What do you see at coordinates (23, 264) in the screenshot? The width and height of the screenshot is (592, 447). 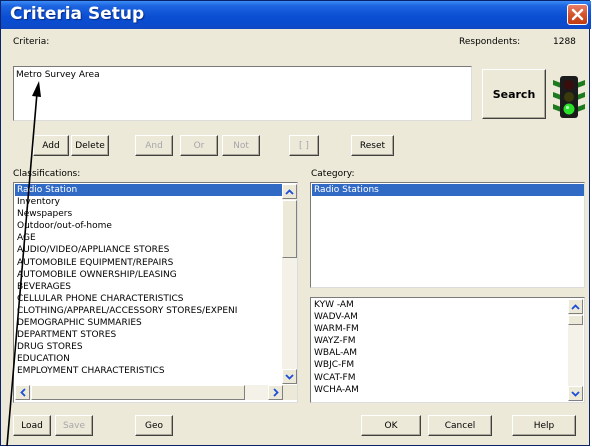 I see `annotation-arrow` at bounding box center [23, 264].